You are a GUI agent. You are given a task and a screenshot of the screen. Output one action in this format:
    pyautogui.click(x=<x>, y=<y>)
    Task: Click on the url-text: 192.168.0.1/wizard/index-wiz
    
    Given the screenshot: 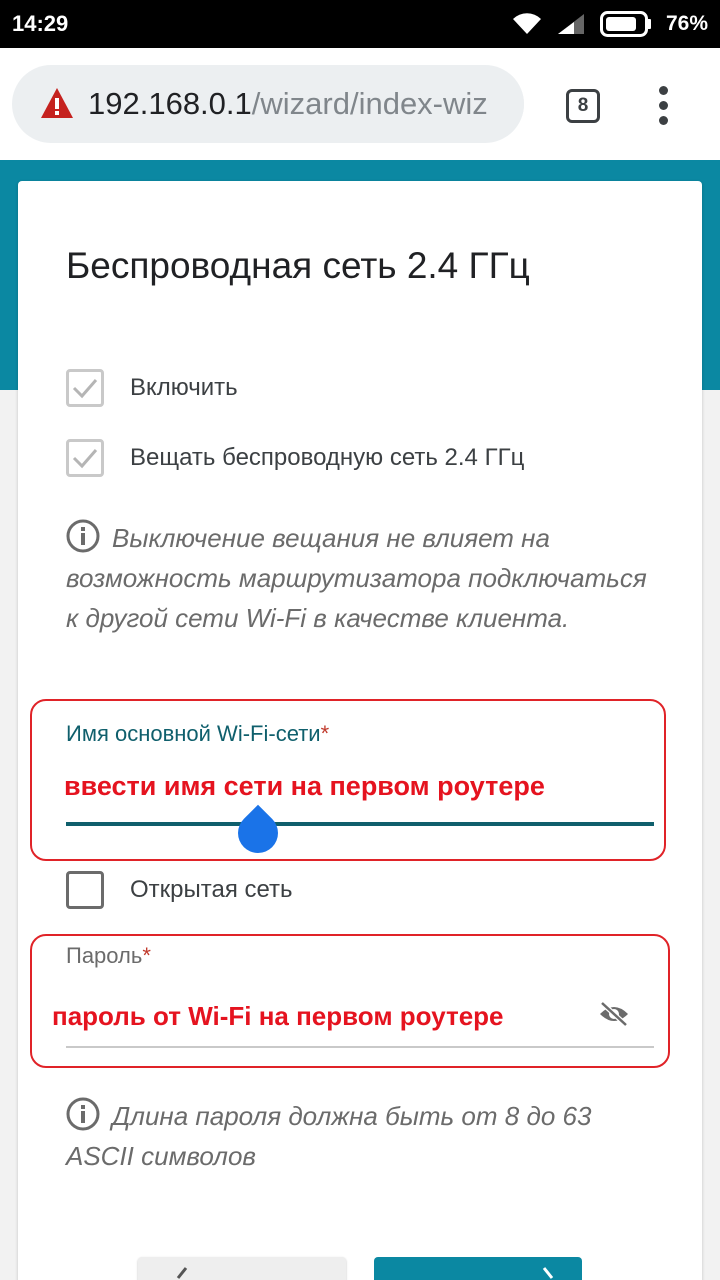 What is the action you would take?
    pyautogui.click(x=288, y=104)
    